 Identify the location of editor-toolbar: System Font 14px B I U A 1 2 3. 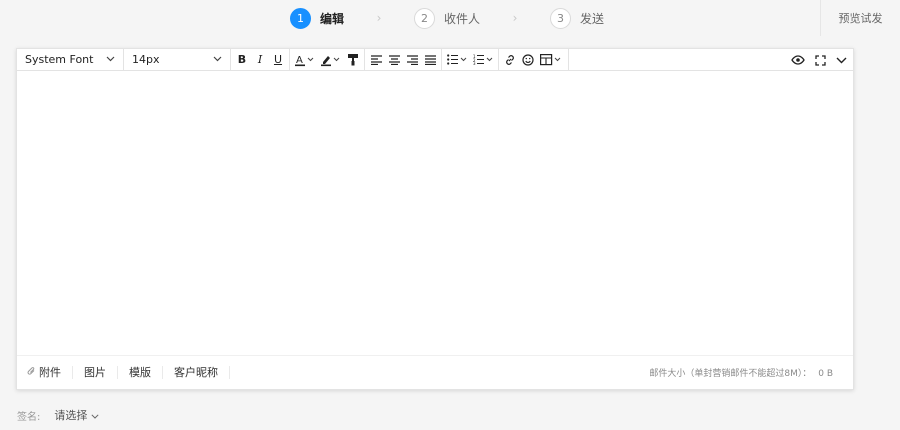
(435, 60).